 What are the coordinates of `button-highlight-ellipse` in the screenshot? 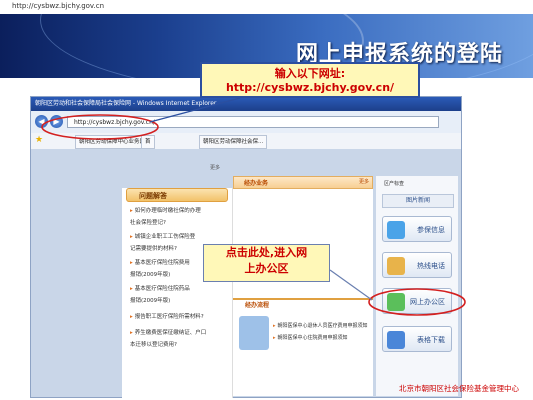 It's located at (417, 302).